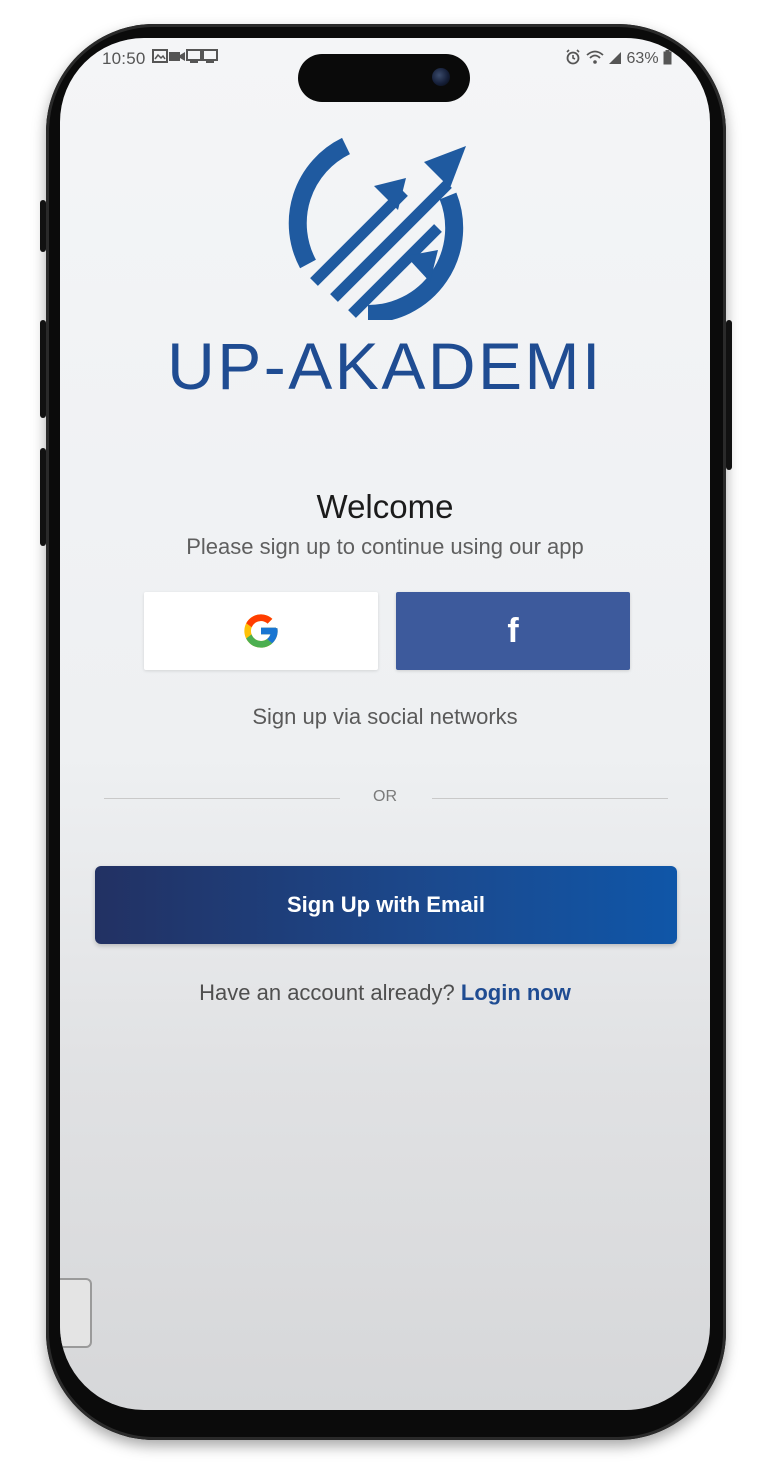 This screenshot has width=768, height=1466. I want to click on notification-icons, so click(185, 57).